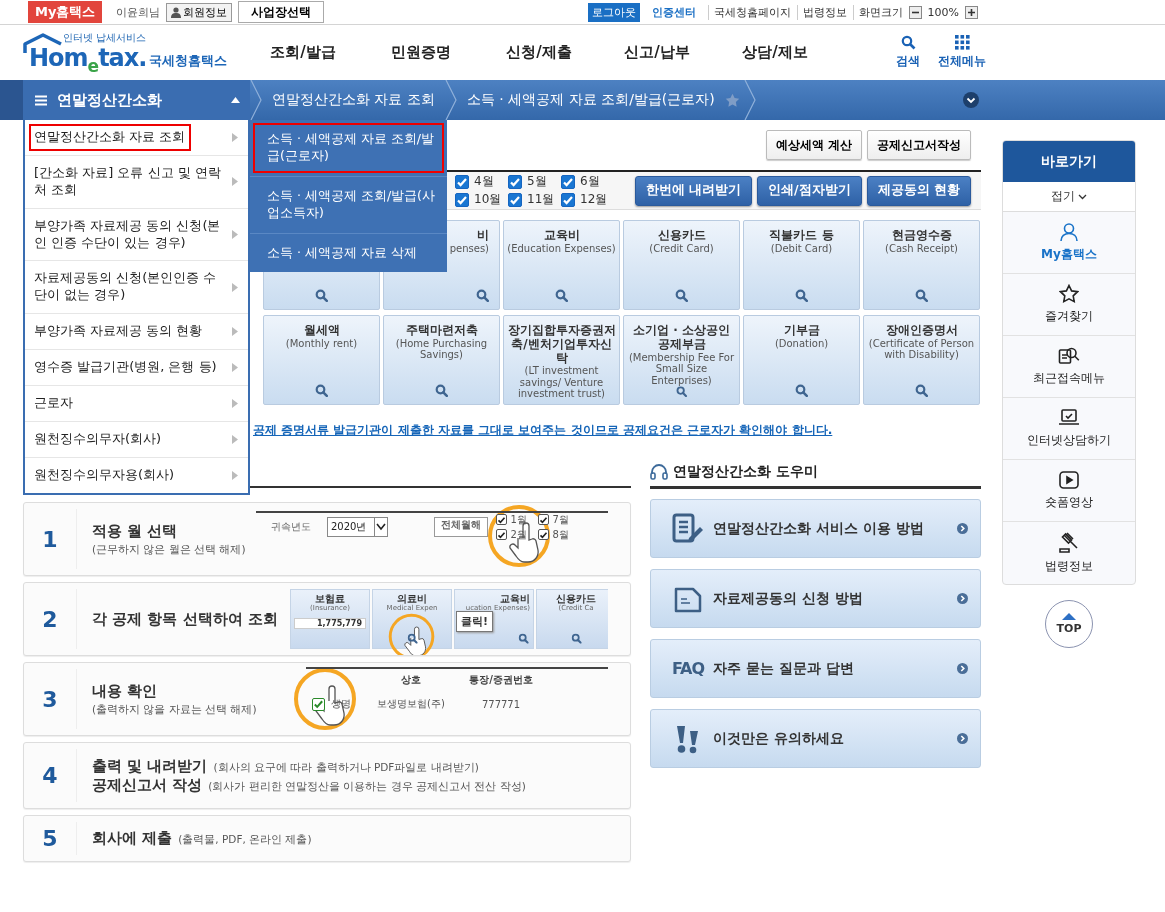 This screenshot has width=1165, height=912. What do you see at coordinates (537, 181) in the screenshot?
I see `month-label: 5월` at bounding box center [537, 181].